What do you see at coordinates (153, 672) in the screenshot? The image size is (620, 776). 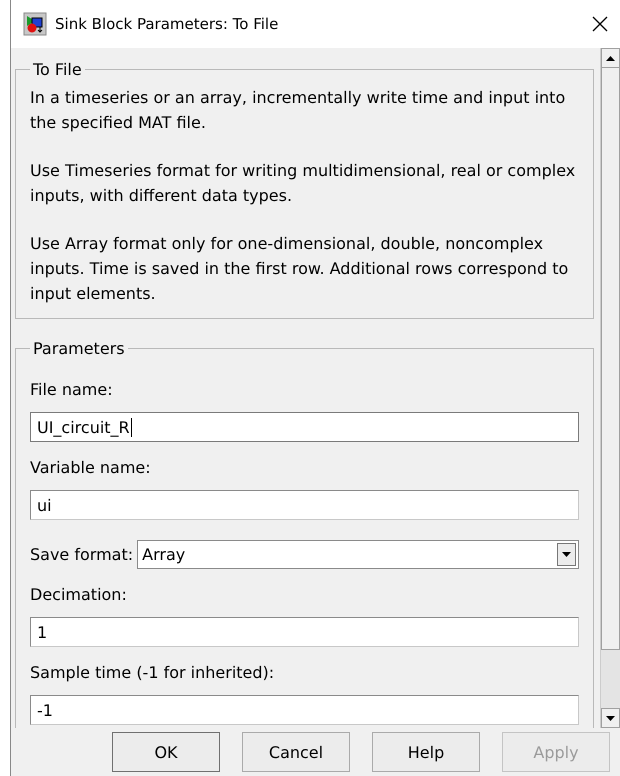 I see `field-label: Sample time (-1 for inherited):` at bounding box center [153, 672].